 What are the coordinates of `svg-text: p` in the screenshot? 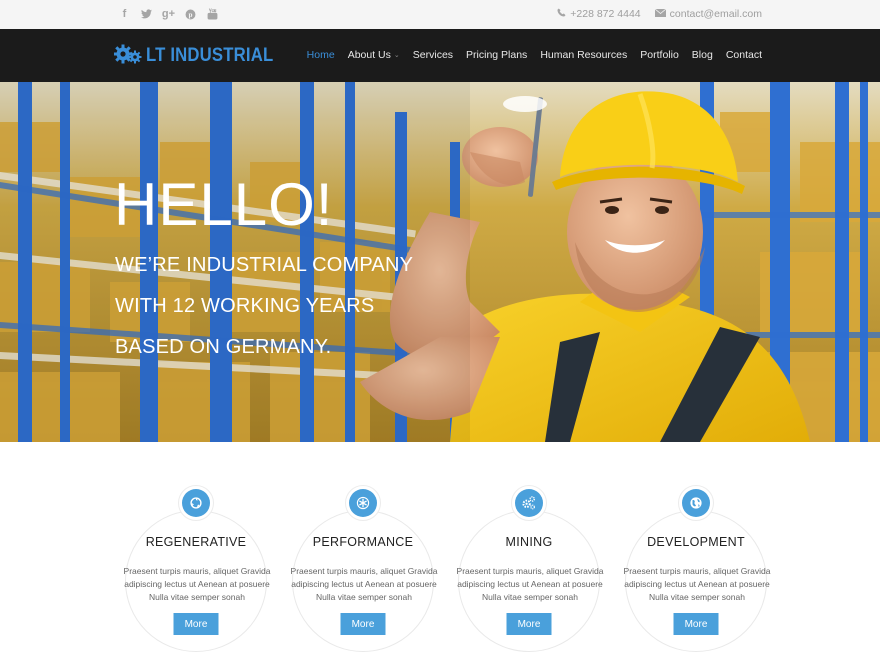 It's located at (191, 14).